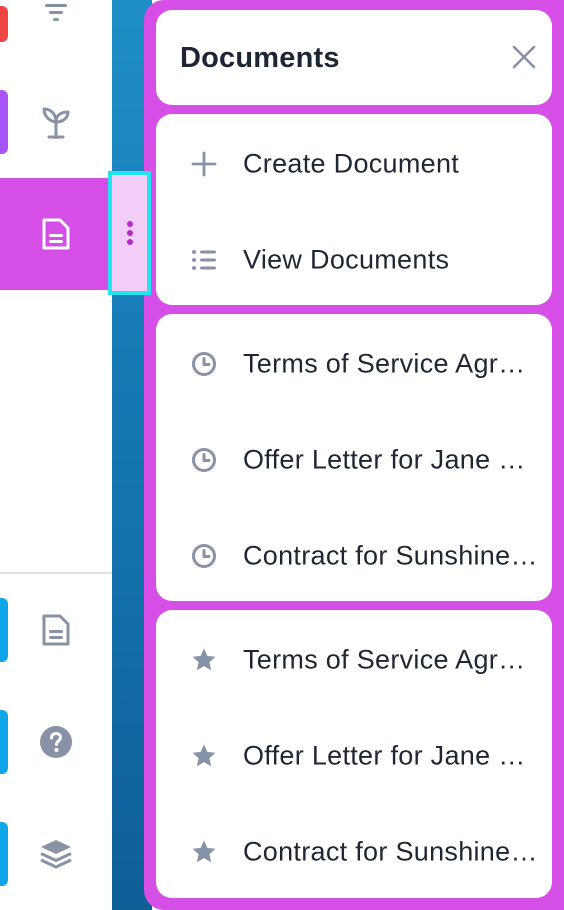 The width and height of the screenshot is (564, 910). Describe the element at coordinates (346, 259) in the screenshot. I see `view-documents-label: View Documents` at that location.